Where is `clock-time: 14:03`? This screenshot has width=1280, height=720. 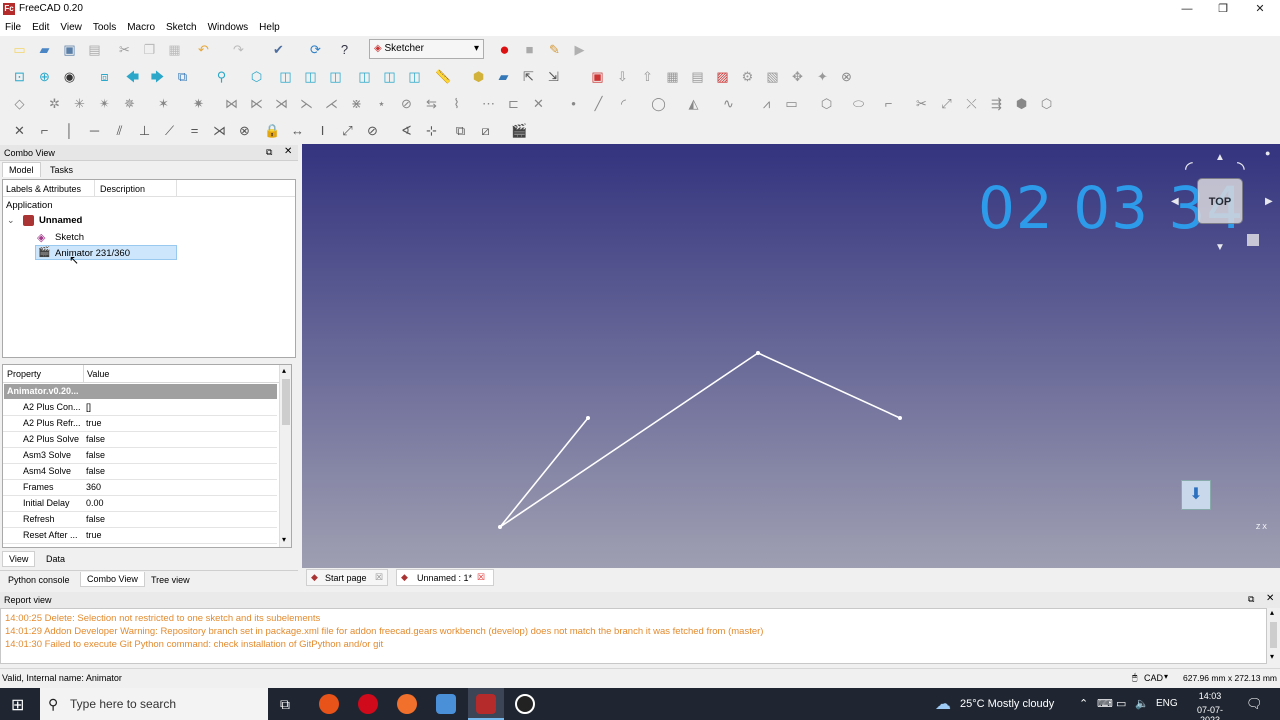 clock-time: 14:03 is located at coordinates (1210, 696).